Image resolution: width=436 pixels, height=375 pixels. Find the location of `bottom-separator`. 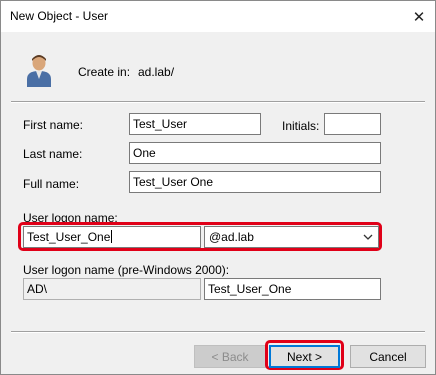

bottom-separator is located at coordinates (218, 332).